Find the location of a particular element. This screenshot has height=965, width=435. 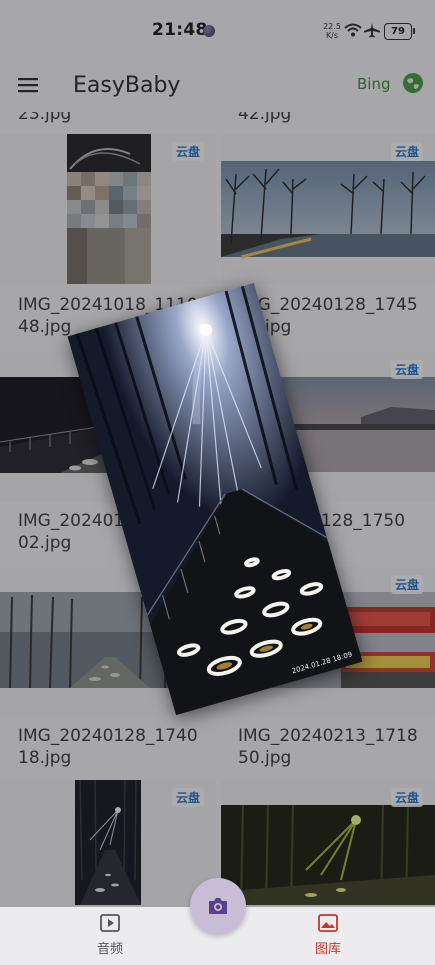

menu-icon is located at coordinates (28, 85).